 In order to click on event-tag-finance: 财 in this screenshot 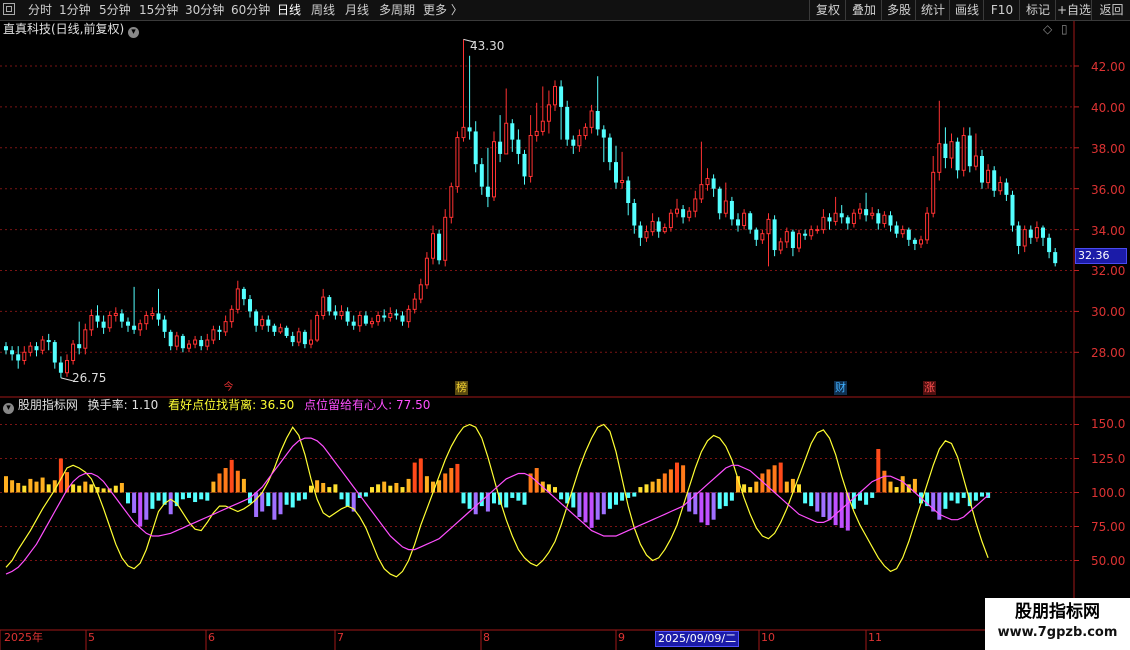, I will do `click(840, 388)`.